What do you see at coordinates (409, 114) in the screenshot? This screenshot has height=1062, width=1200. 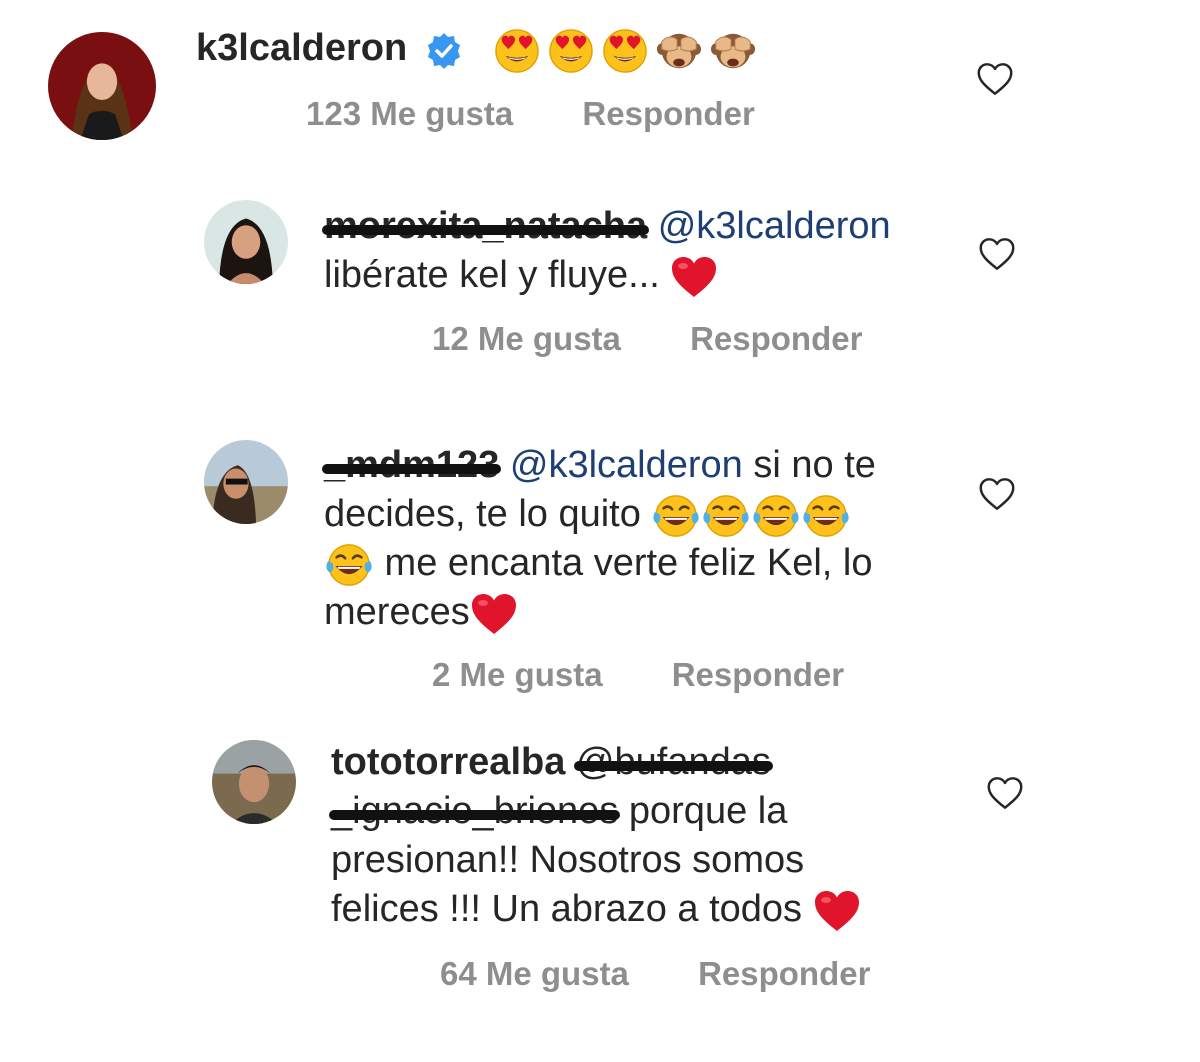 I see `likes-count-link: 123 Me gusta` at bounding box center [409, 114].